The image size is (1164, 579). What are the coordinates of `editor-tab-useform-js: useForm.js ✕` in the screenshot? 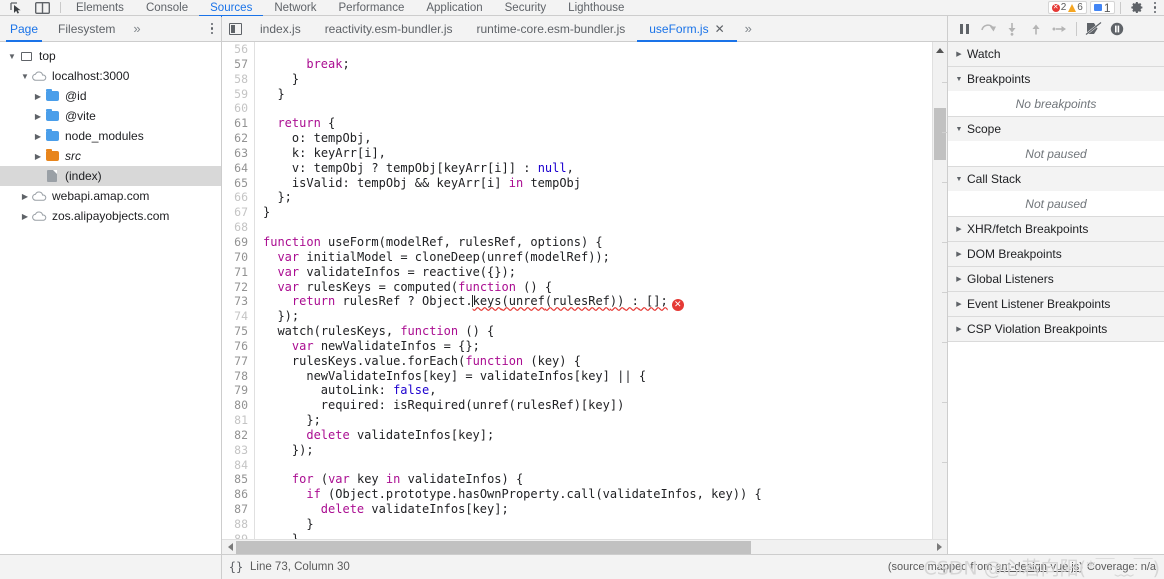 It's located at (687, 29).